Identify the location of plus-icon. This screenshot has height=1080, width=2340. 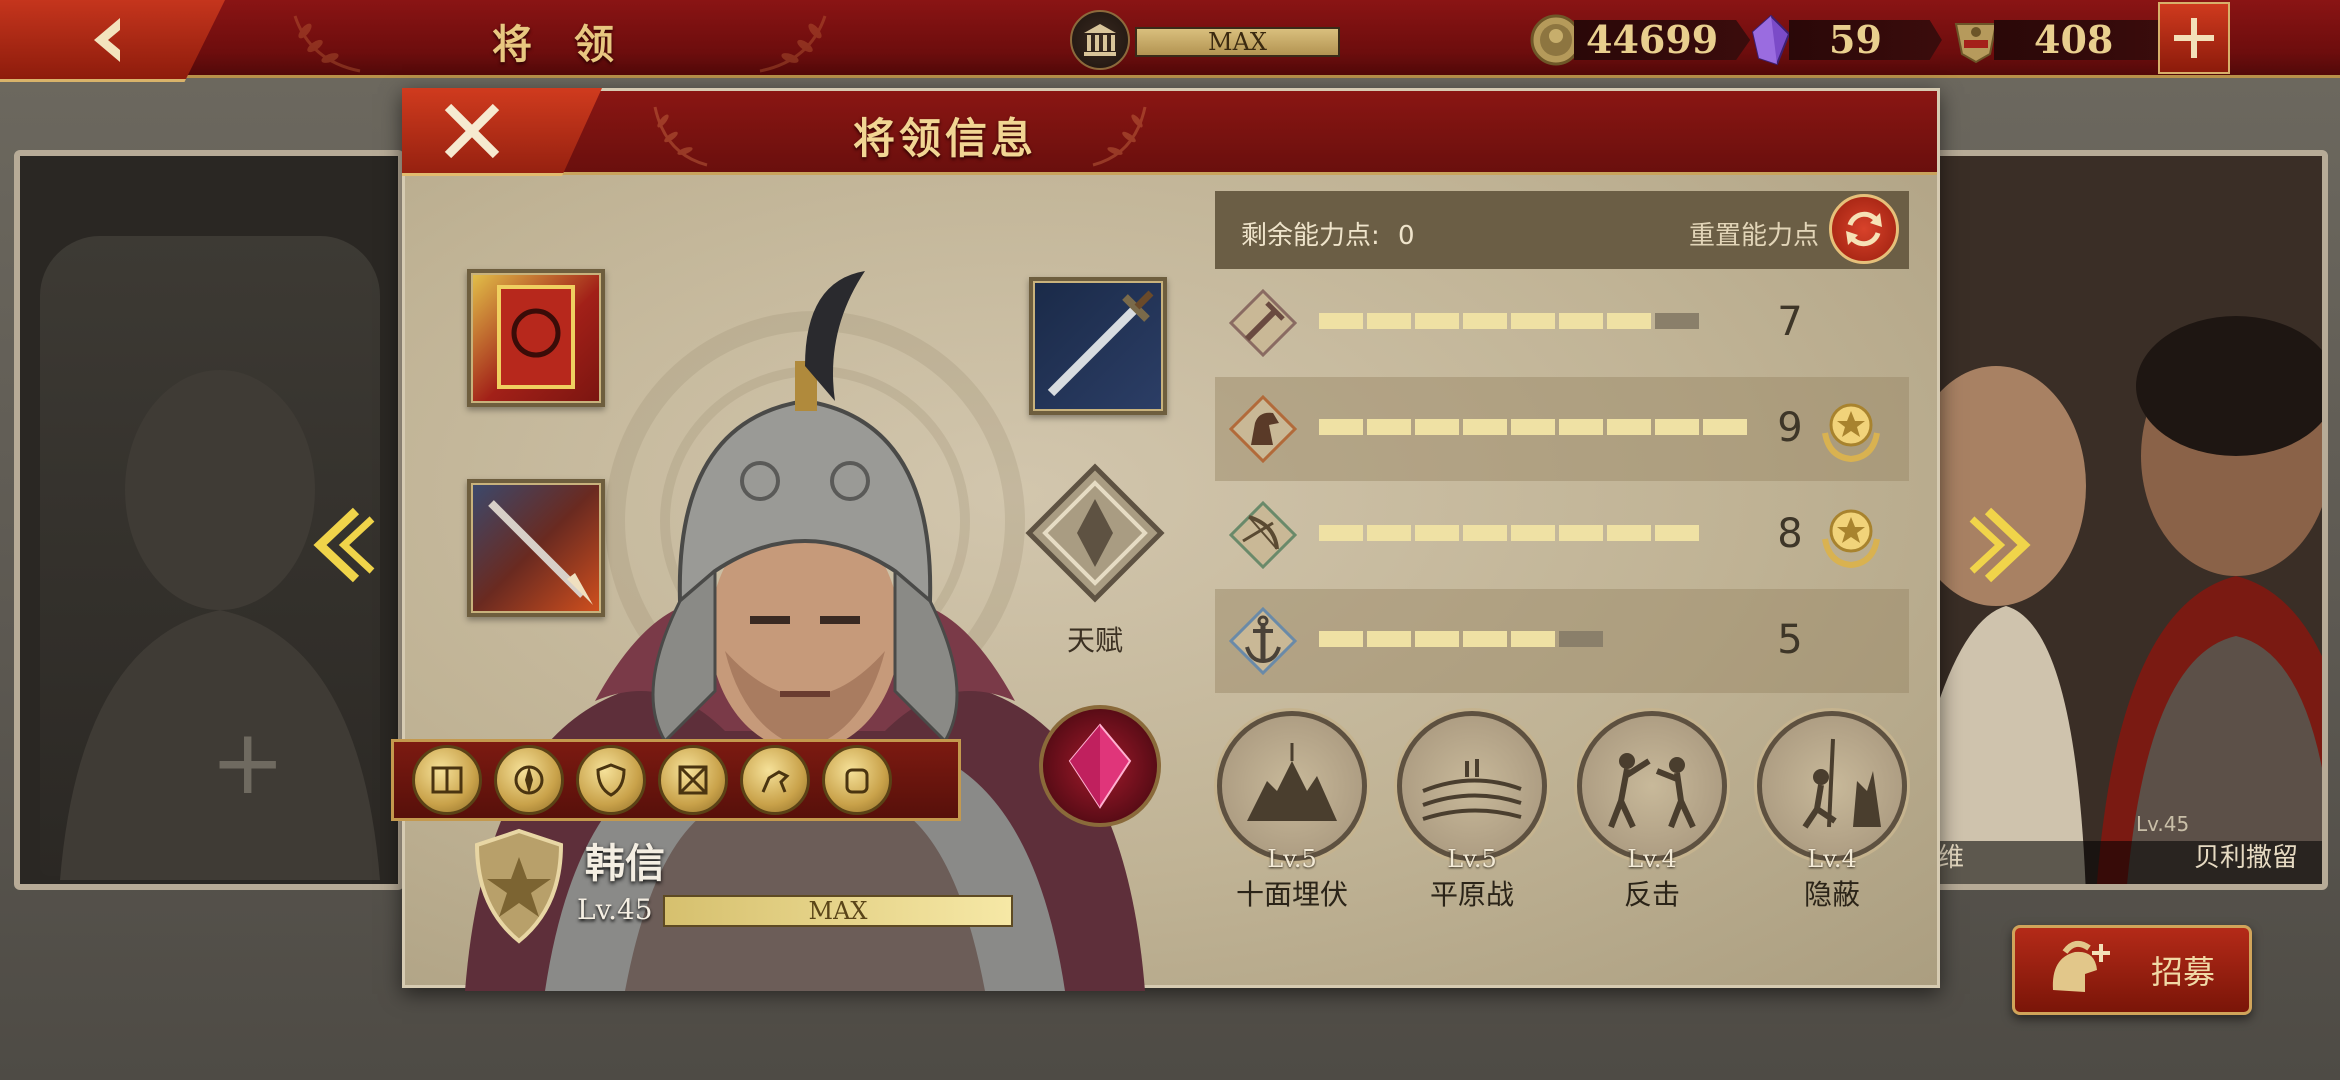
(2194, 38).